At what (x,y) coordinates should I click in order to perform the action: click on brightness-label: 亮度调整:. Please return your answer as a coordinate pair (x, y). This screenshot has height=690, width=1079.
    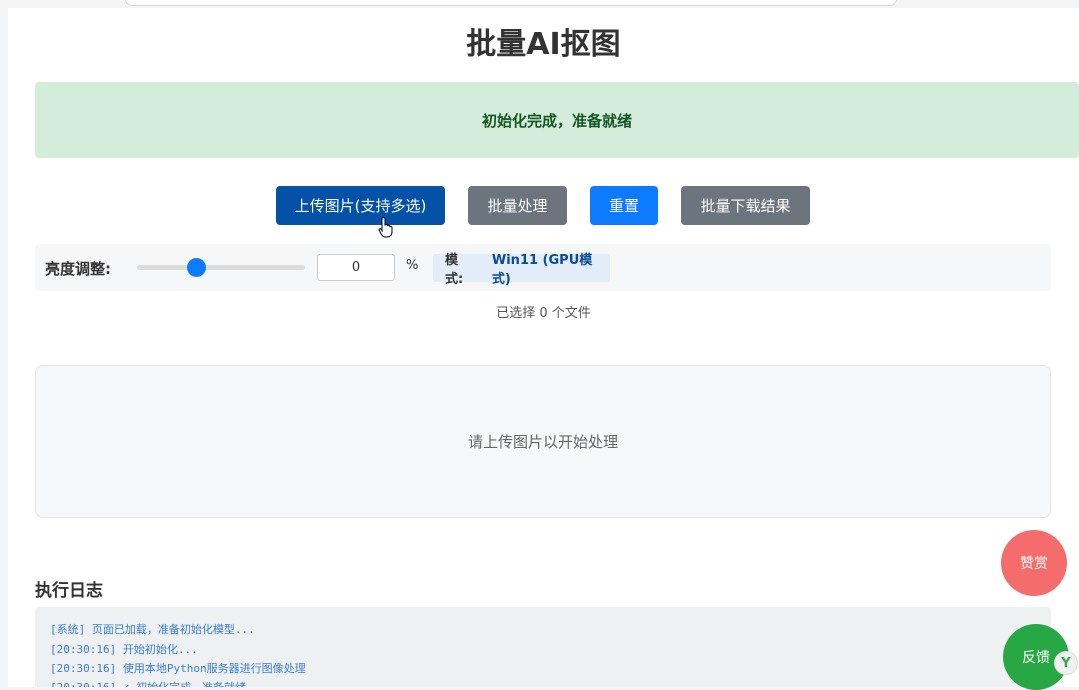
    Looking at the image, I should click on (78, 269).